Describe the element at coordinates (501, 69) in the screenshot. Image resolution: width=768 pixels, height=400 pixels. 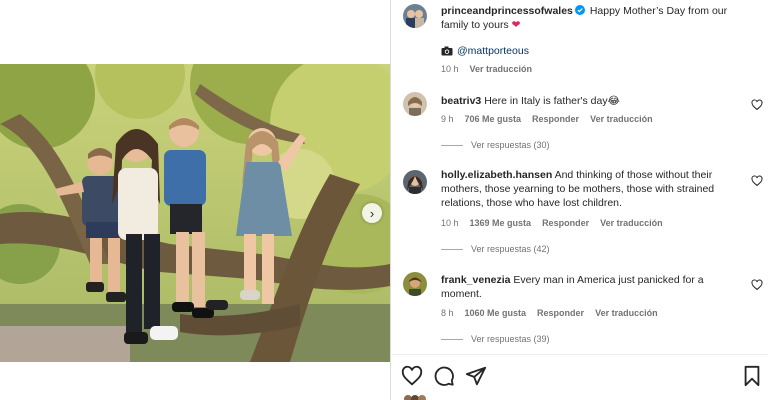
I see `caption-translate-link: Ver traducción` at that location.